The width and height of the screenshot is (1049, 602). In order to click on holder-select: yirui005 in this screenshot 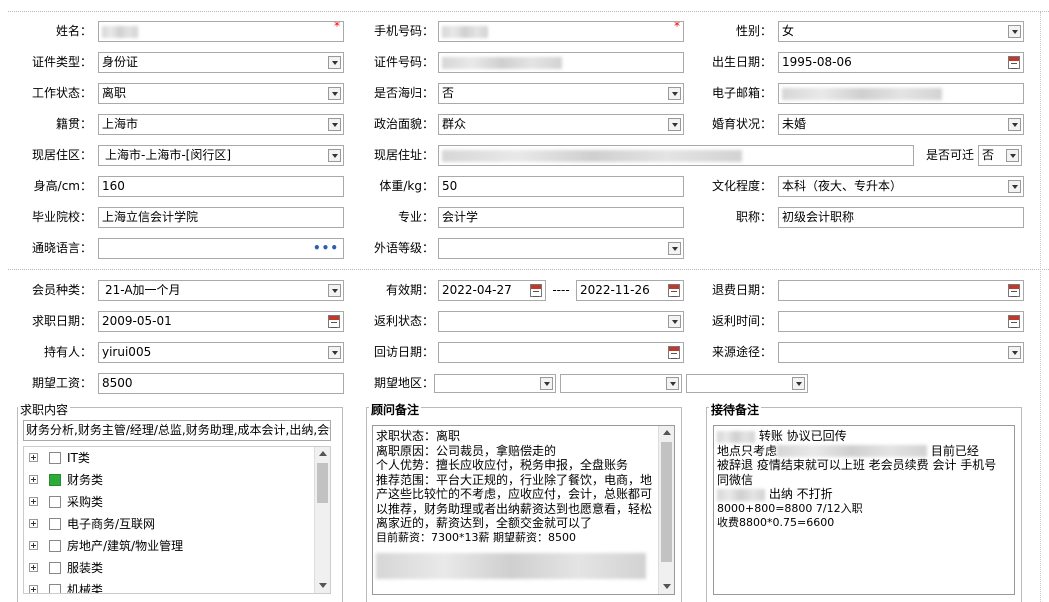, I will do `click(221, 352)`.